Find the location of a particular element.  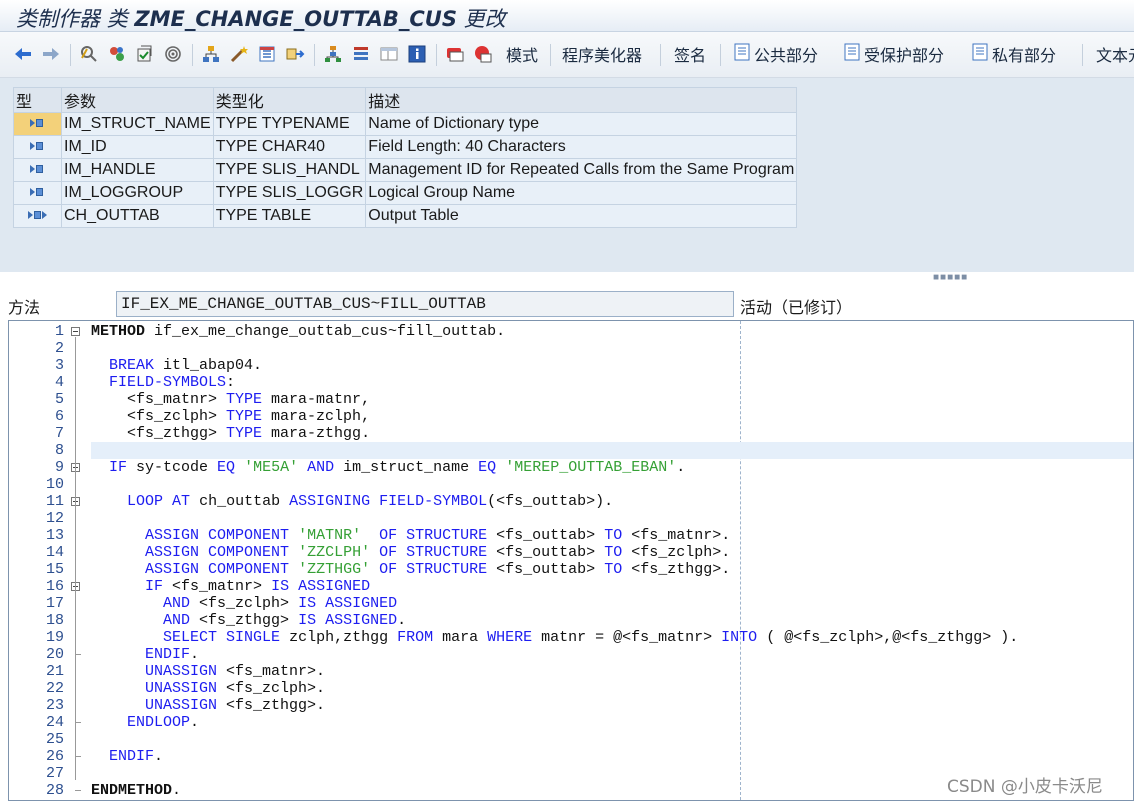

hierarchy-icon is located at coordinates (211, 54).